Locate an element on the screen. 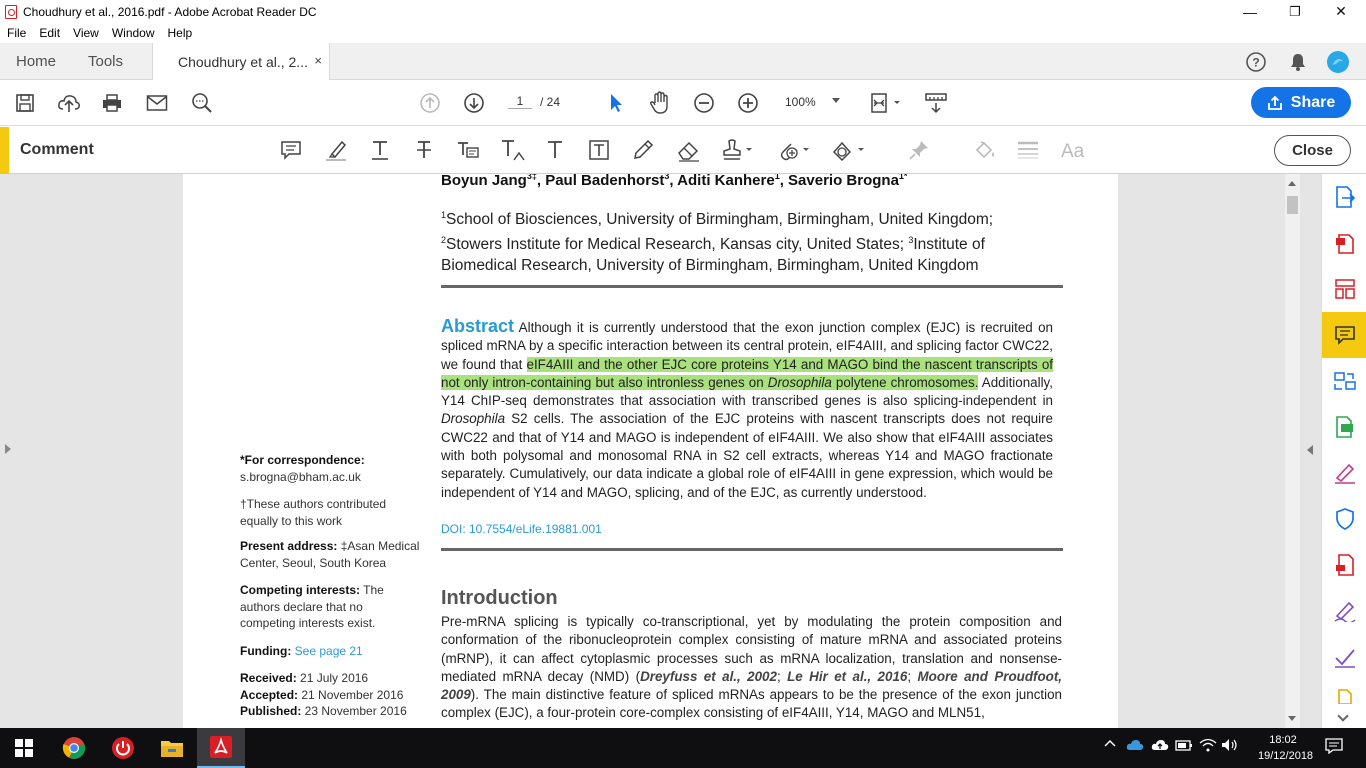  previous-page-icon is located at coordinates (430, 103).